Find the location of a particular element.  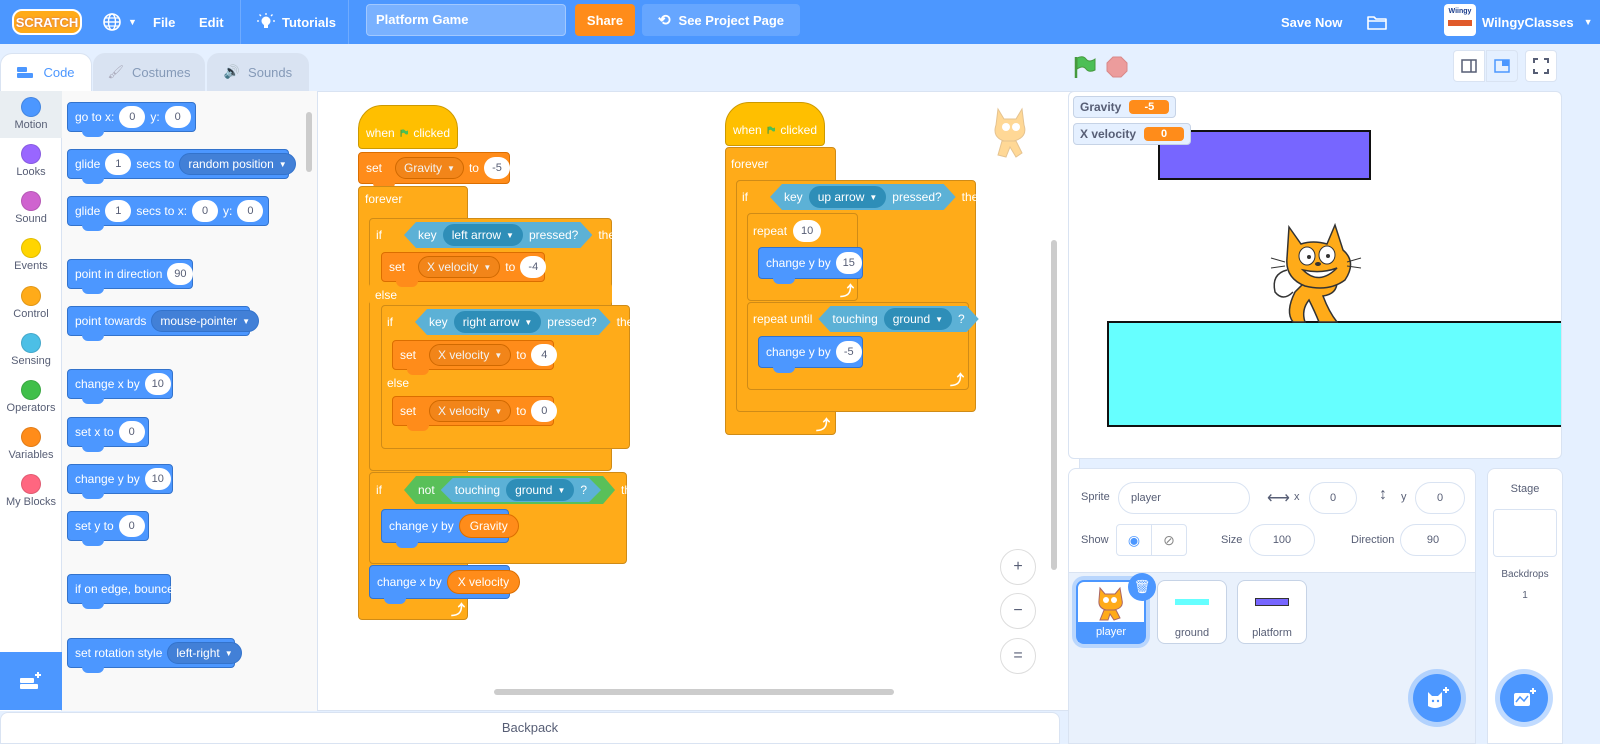

palette-block-glide-to: glide 1 secs to random position ▼ is located at coordinates (181, 166).